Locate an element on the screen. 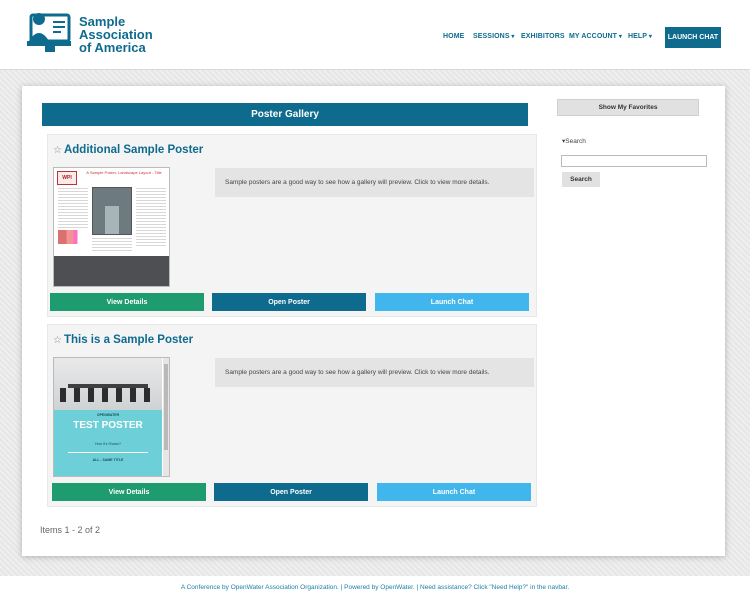 The image size is (750, 599). search-button: Search is located at coordinates (581, 179).